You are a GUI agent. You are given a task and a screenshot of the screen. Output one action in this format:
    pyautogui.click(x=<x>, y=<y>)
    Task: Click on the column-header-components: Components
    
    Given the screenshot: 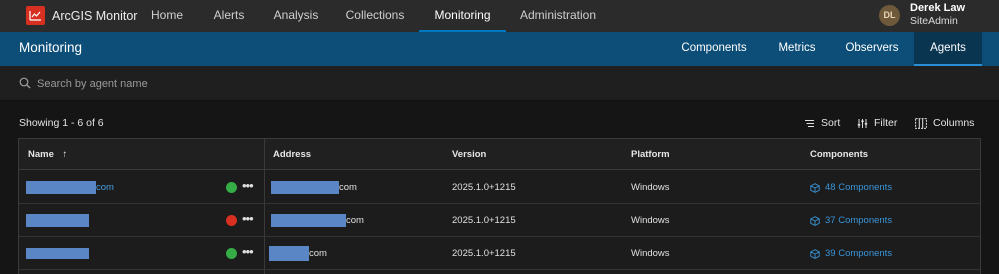 What is the action you would take?
    pyautogui.click(x=839, y=154)
    